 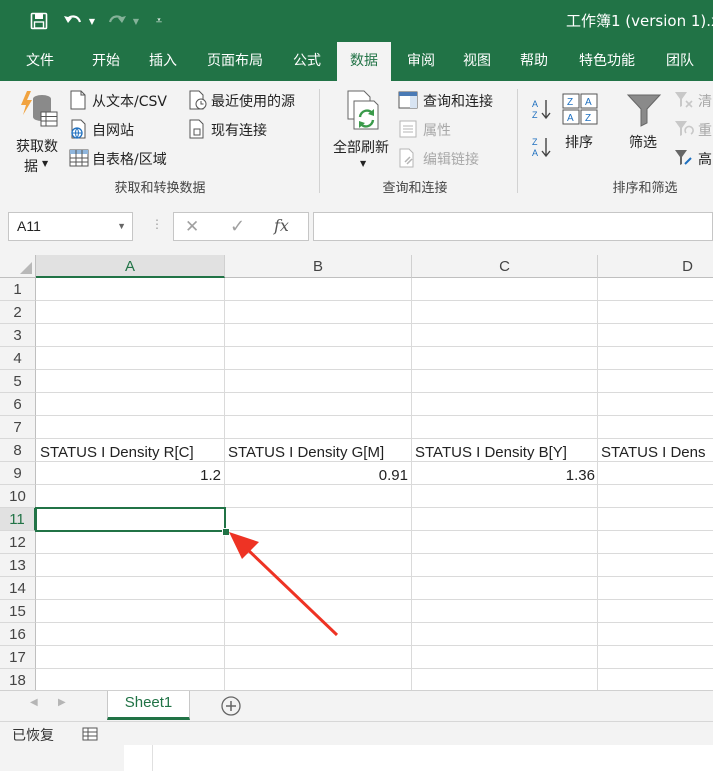 What do you see at coordinates (90, 734) in the screenshot?
I see `macro-record-icon` at bounding box center [90, 734].